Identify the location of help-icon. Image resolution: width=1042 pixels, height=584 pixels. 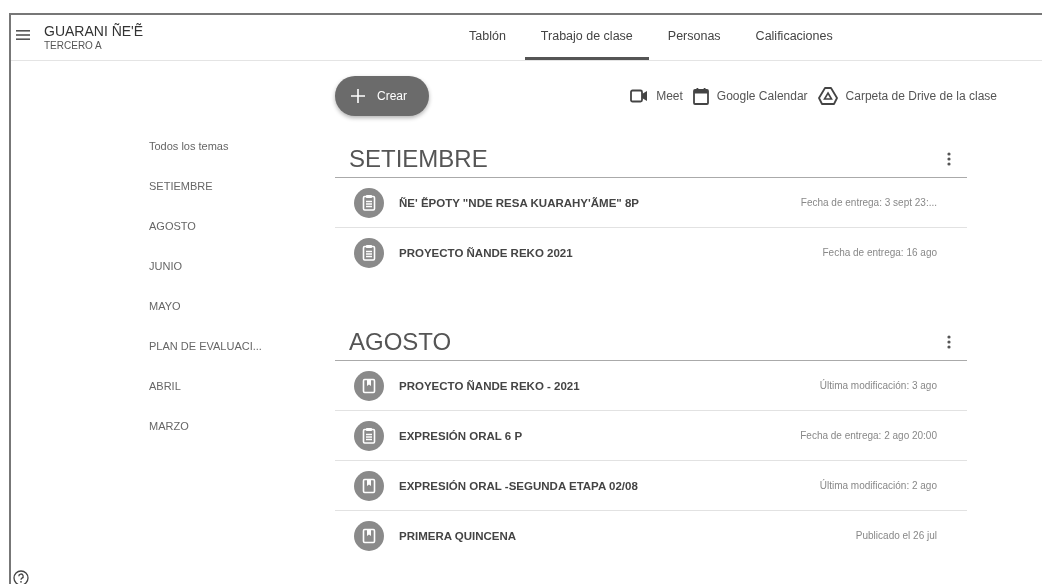
(21, 577).